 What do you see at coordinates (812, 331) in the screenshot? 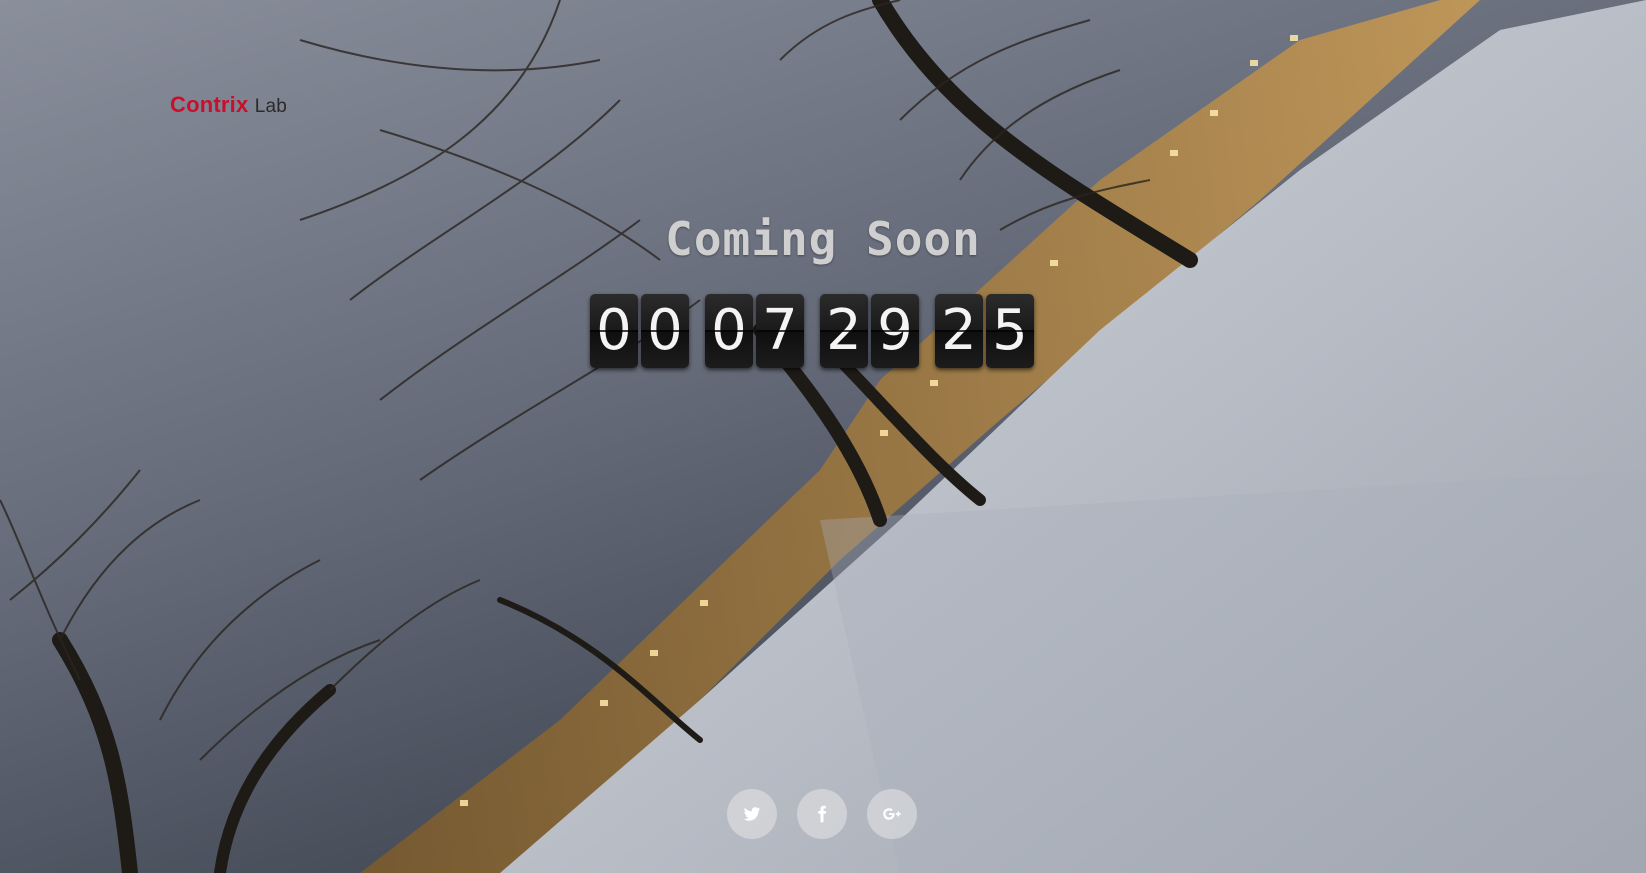
I see `countdown-timer: 0 0 0 7 2 9 2 5` at bounding box center [812, 331].